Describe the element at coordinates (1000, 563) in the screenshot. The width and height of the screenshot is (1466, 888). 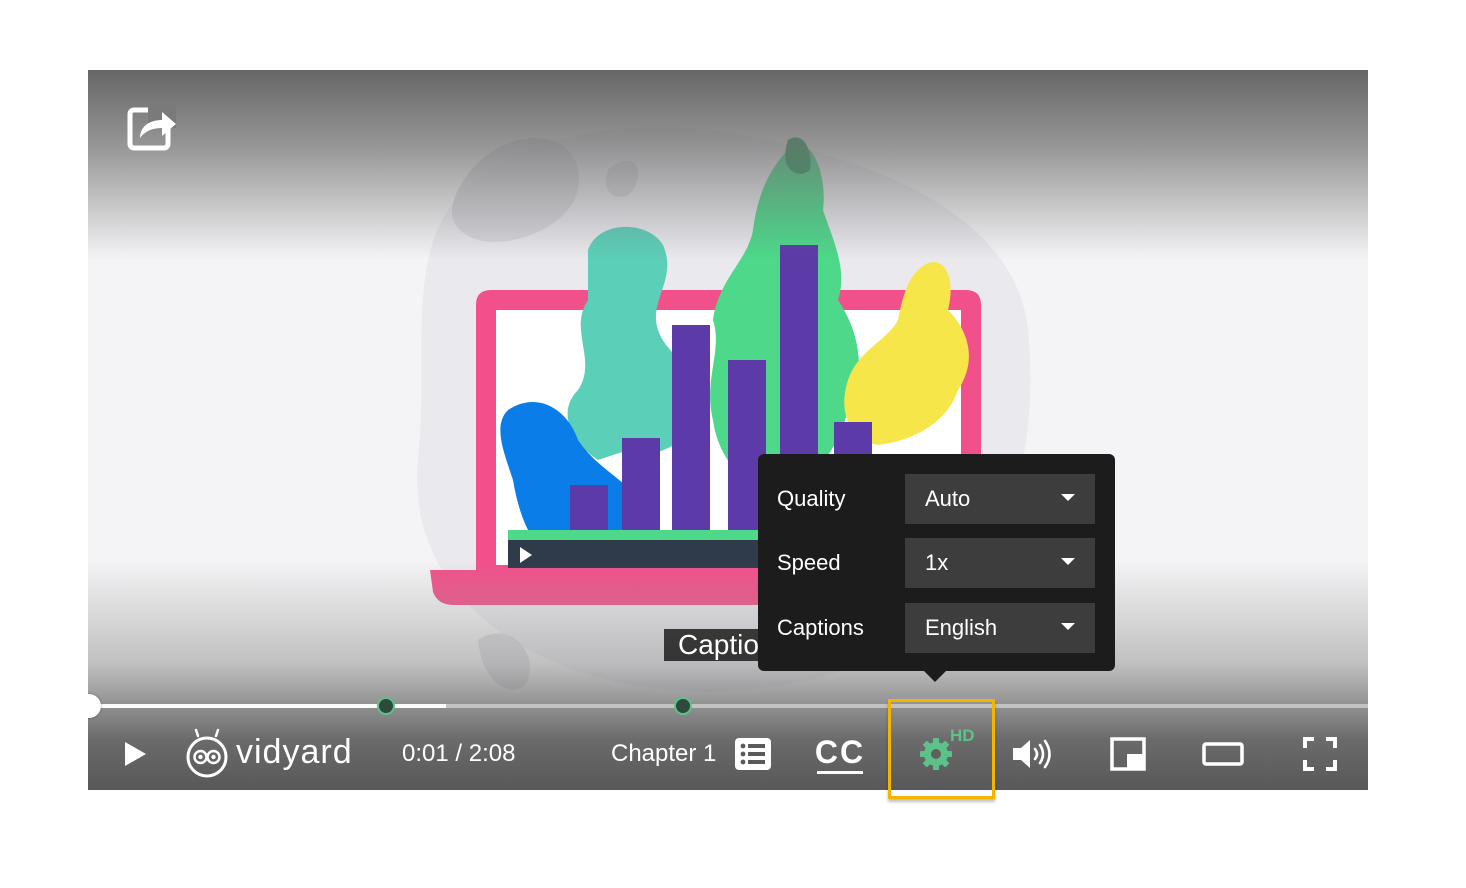
I see `speed-select: 1x` at that location.